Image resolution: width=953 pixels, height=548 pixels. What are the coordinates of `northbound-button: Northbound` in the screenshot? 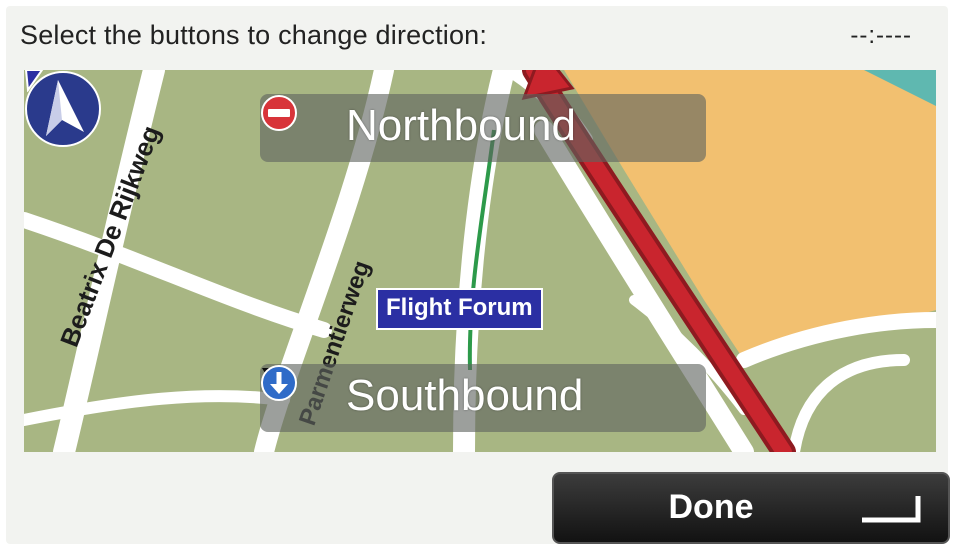 It's located at (483, 128).